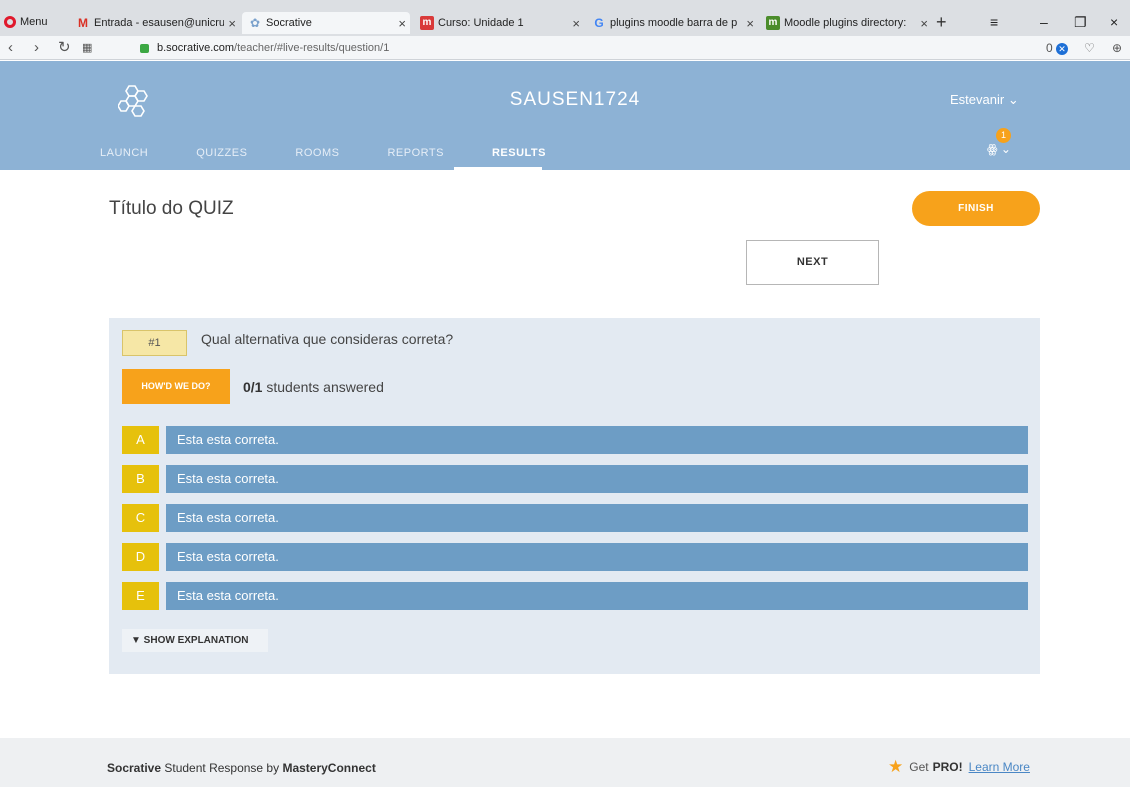 The height and width of the screenshot is (787, 1130). I want to click on gmail-icon: M, so click(83, 23).